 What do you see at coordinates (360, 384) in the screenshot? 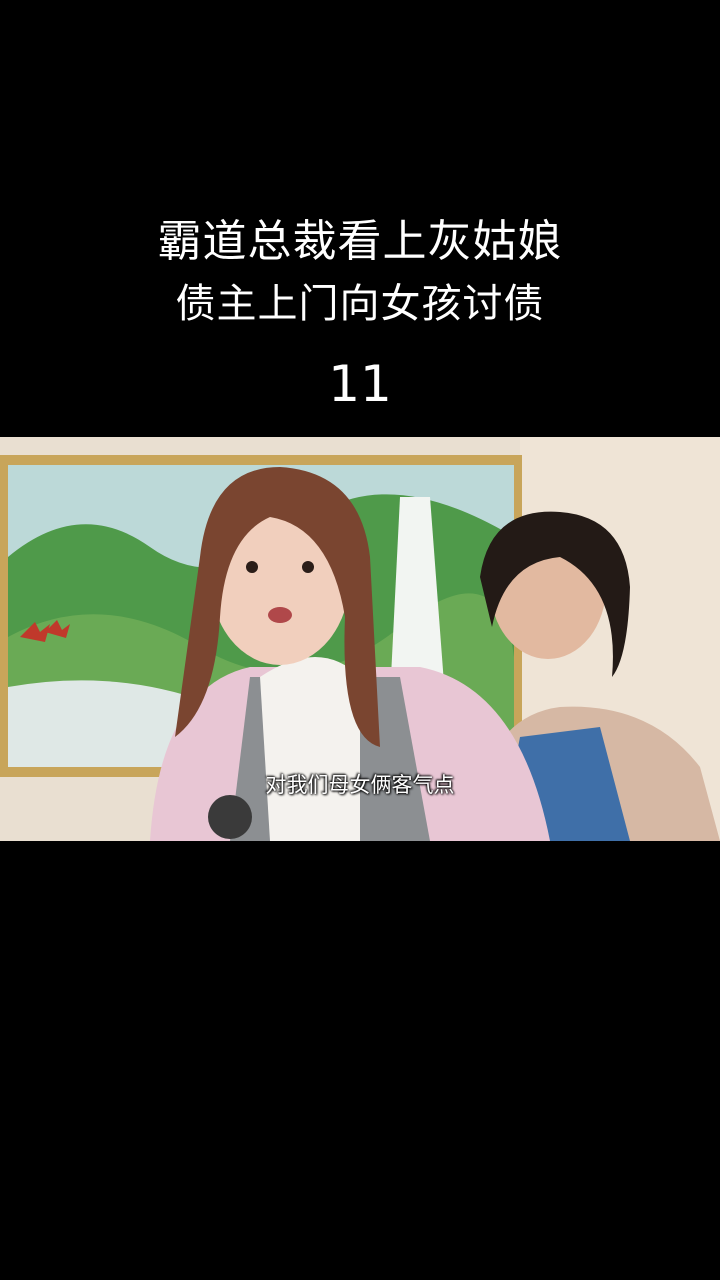
I see `episode-number: 11` at bounding box center [360, 384].